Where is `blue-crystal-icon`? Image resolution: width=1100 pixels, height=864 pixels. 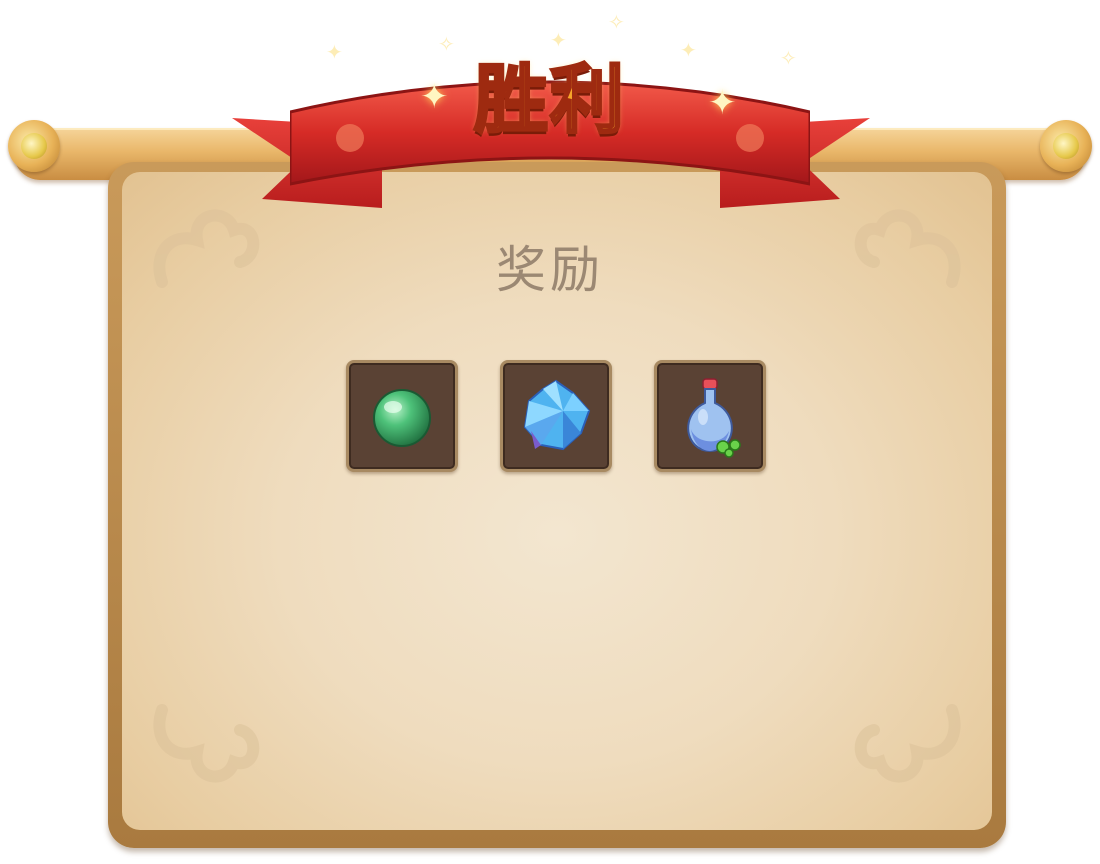
blue-crystal-icon is located at coordinates (557, 415).